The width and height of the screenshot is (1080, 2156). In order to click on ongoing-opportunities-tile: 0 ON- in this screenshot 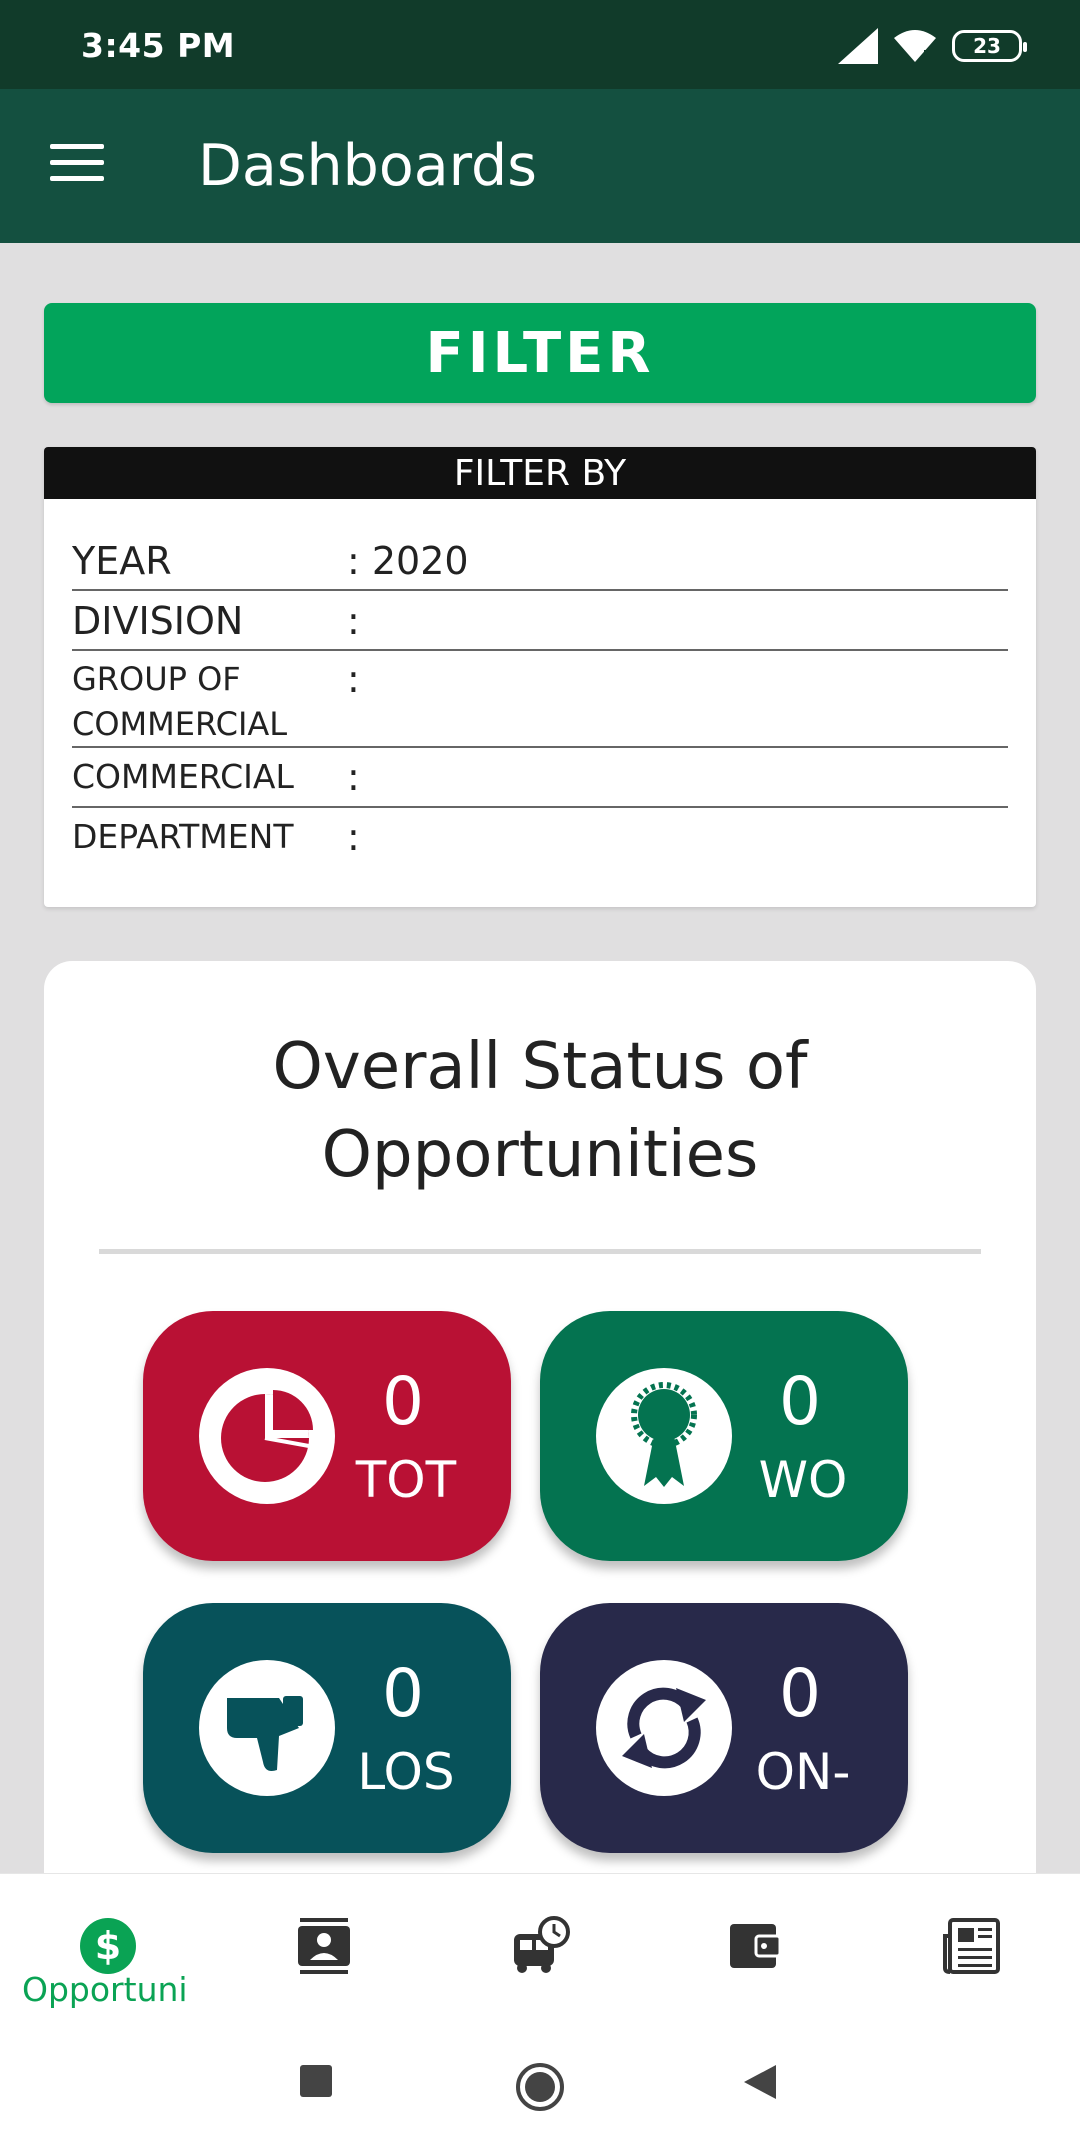, I will do `click(724, 1728)`.